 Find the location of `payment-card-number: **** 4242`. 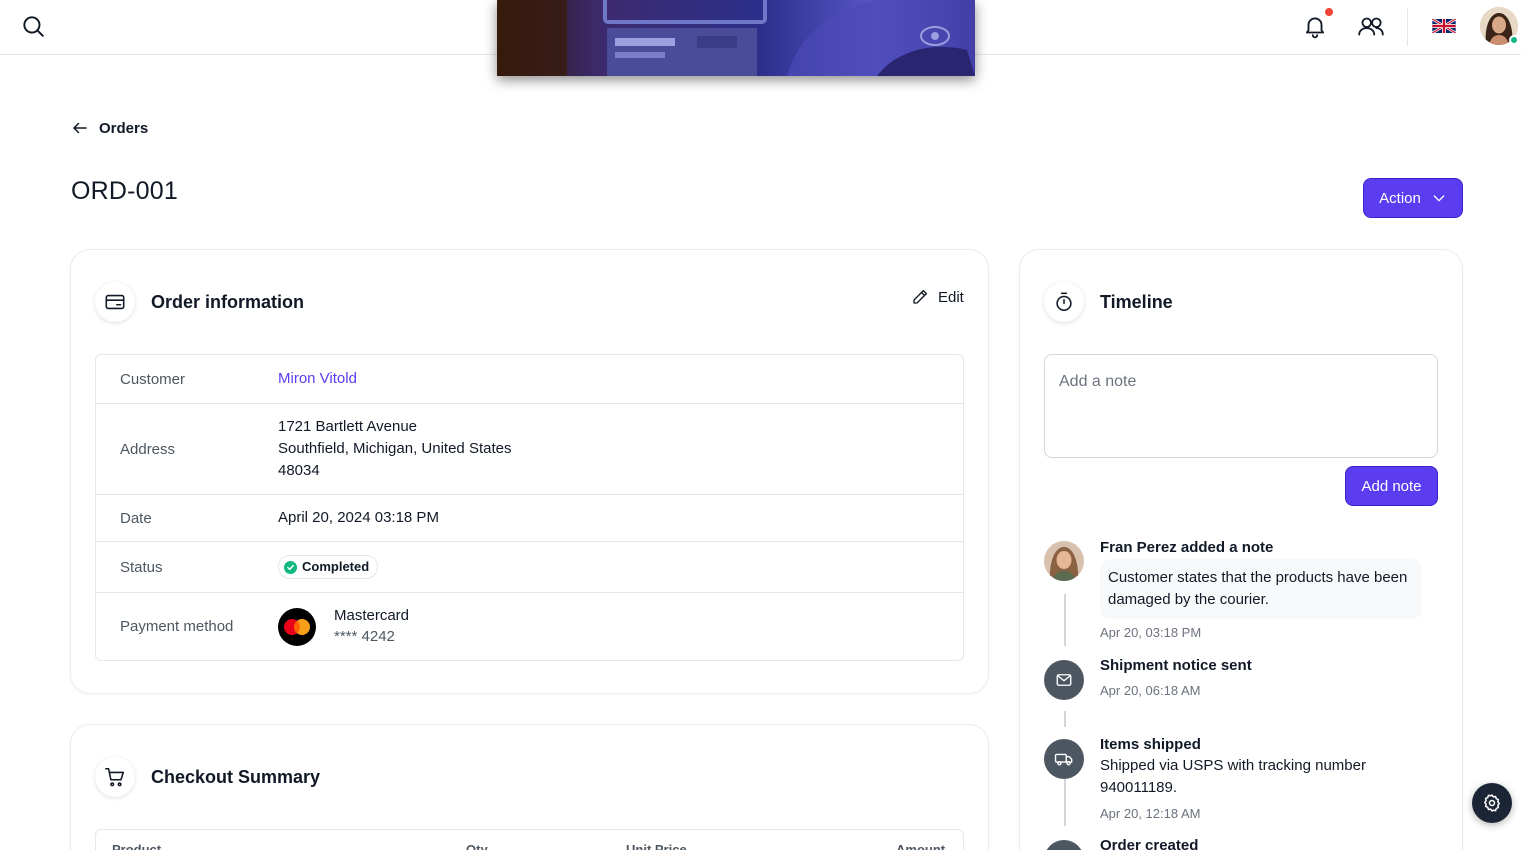

payment-card-number: **** 4242 is located at coordinates (364, 636).